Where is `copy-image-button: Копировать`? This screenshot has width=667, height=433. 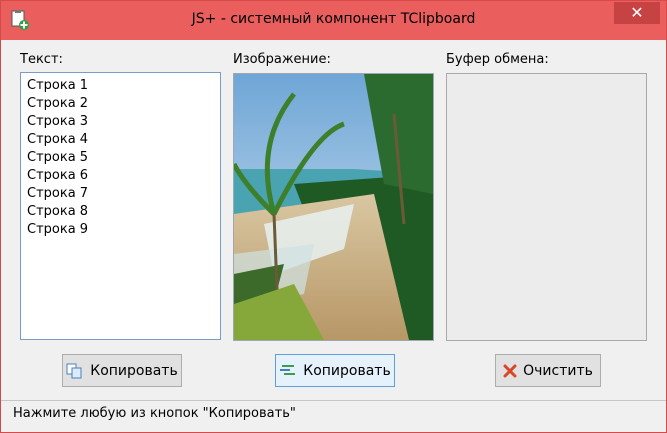 copy-image-button: Копировать is located at coordinates (335, 370).